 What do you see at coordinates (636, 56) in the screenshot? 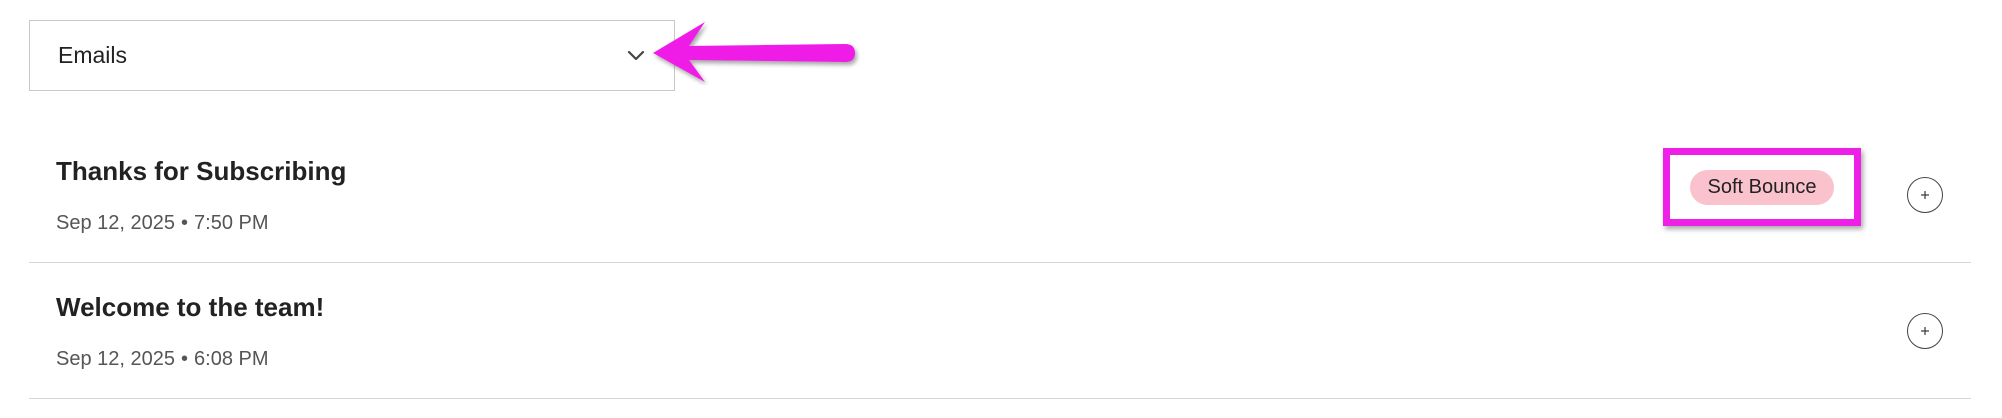
I see `chevron-down-icon` at bounding box center [636, 56].